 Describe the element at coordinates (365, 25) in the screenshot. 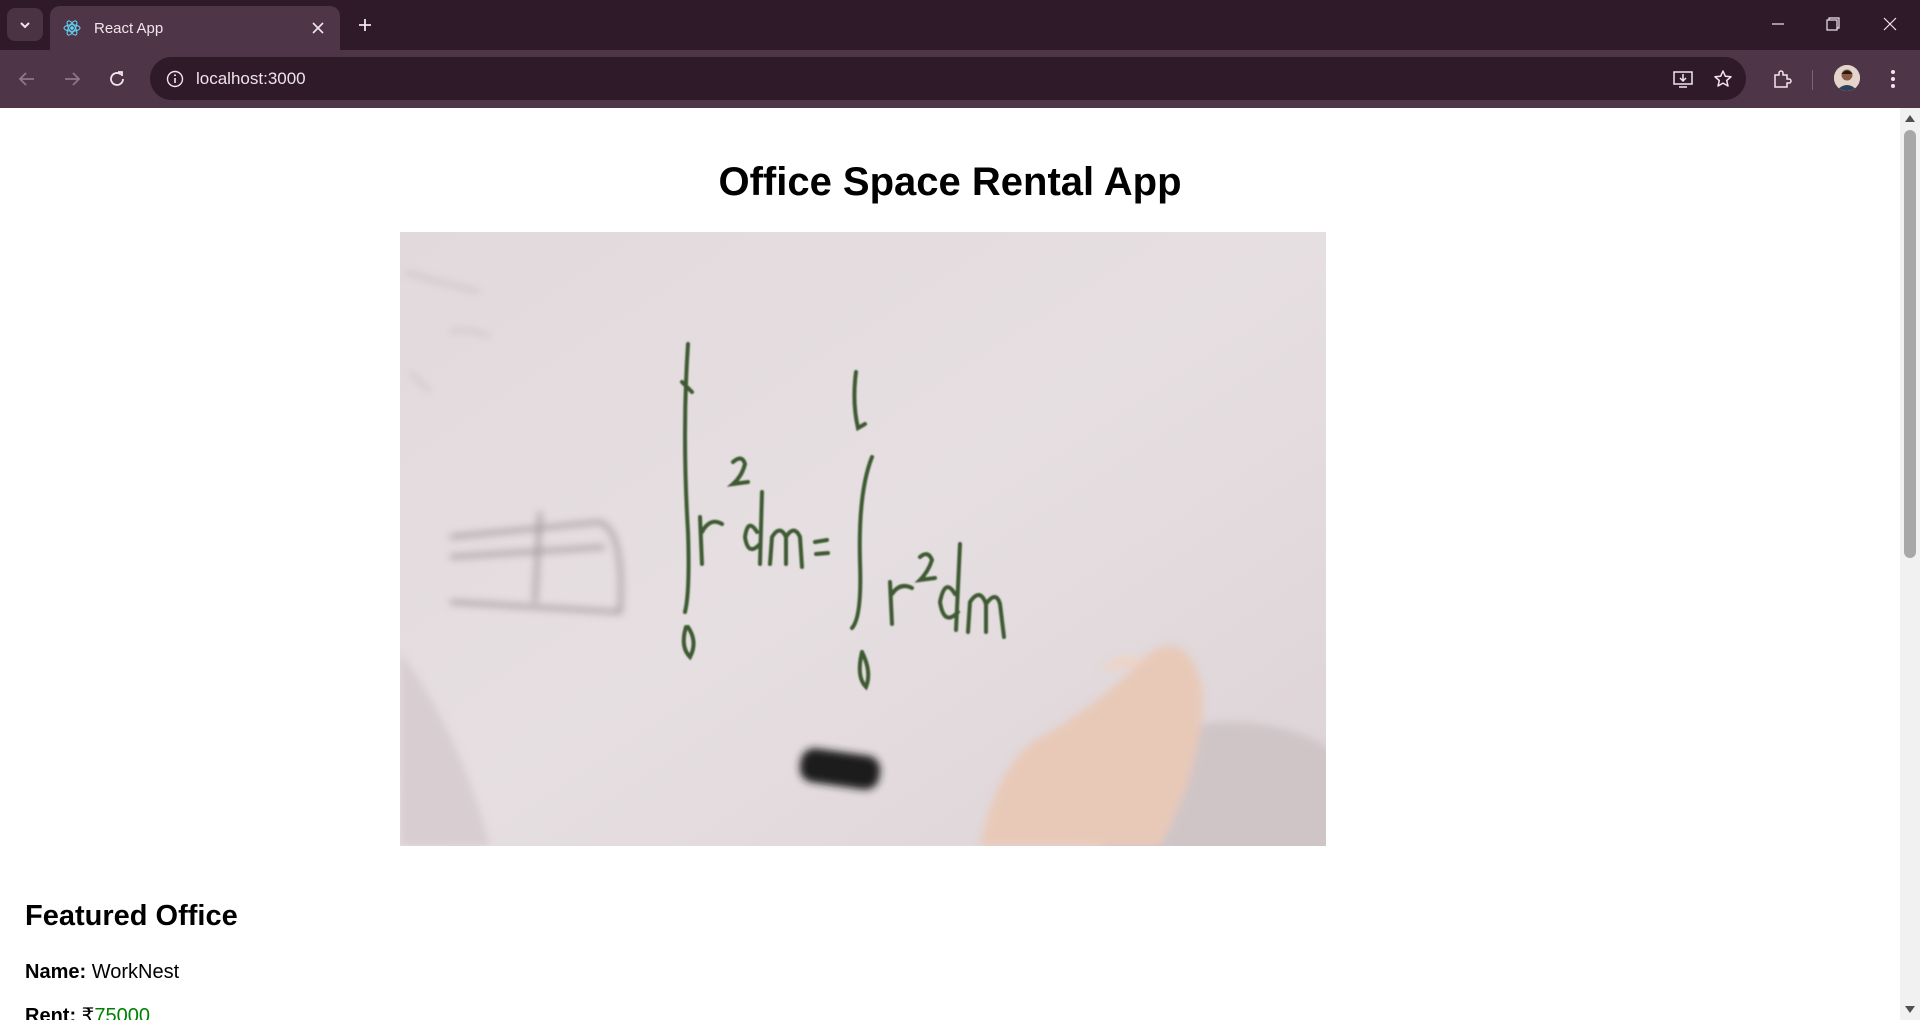

I see `plus-icon` at that location.